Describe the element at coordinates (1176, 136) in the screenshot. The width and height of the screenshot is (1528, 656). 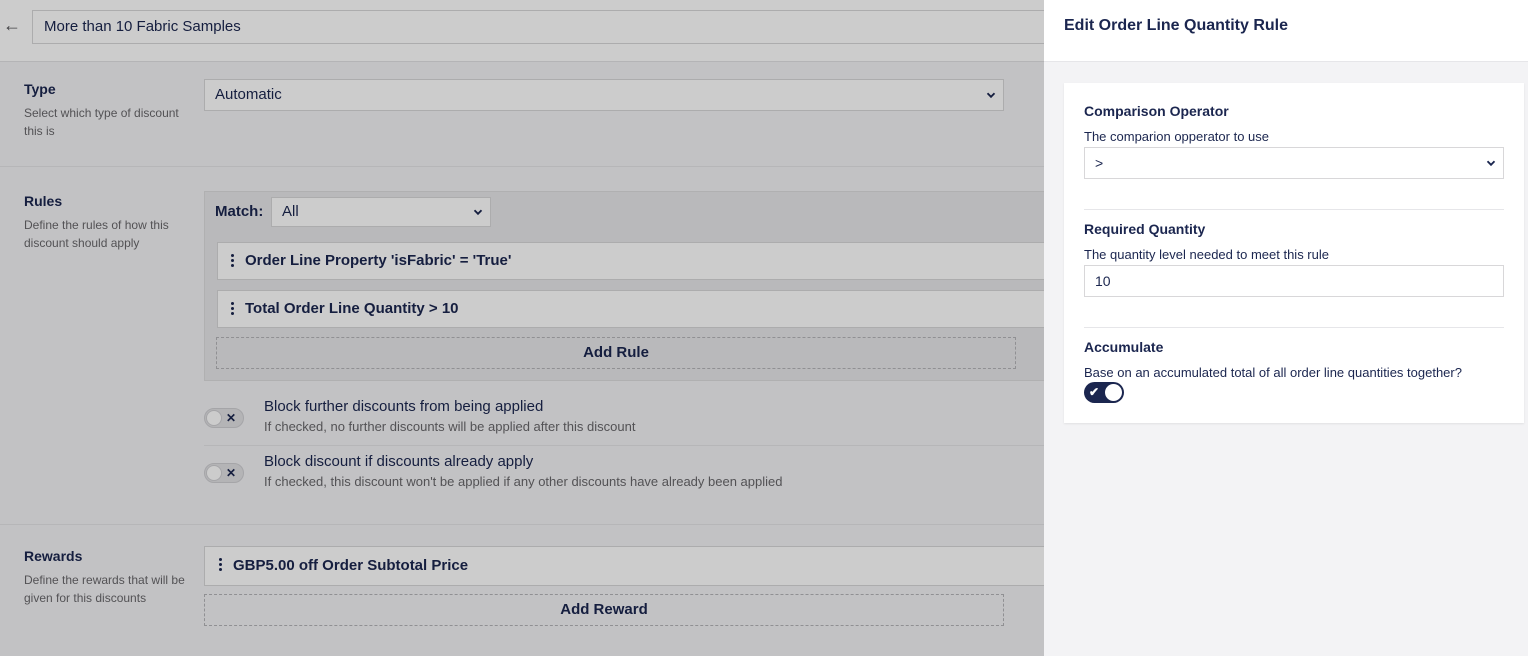
I see `comparison-operator-description: The comparion opperator to use` at that location.